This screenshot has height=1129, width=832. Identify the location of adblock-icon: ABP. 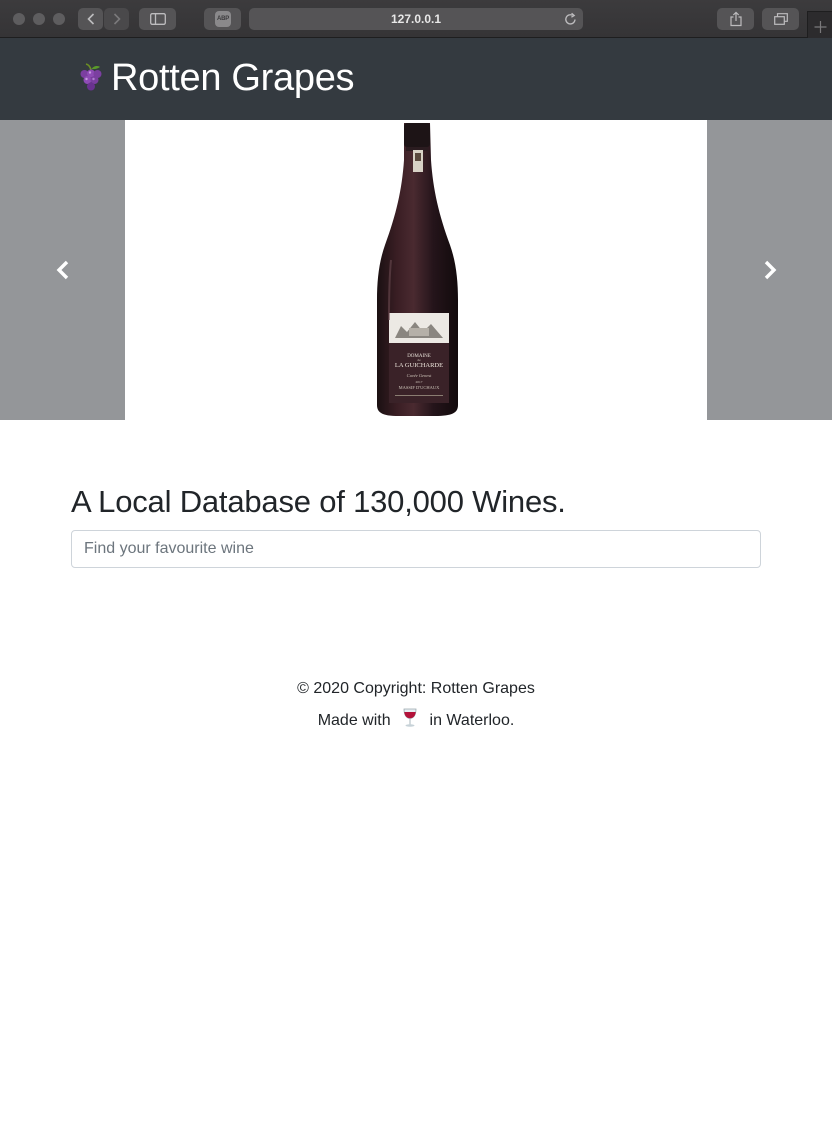
(223, 19).